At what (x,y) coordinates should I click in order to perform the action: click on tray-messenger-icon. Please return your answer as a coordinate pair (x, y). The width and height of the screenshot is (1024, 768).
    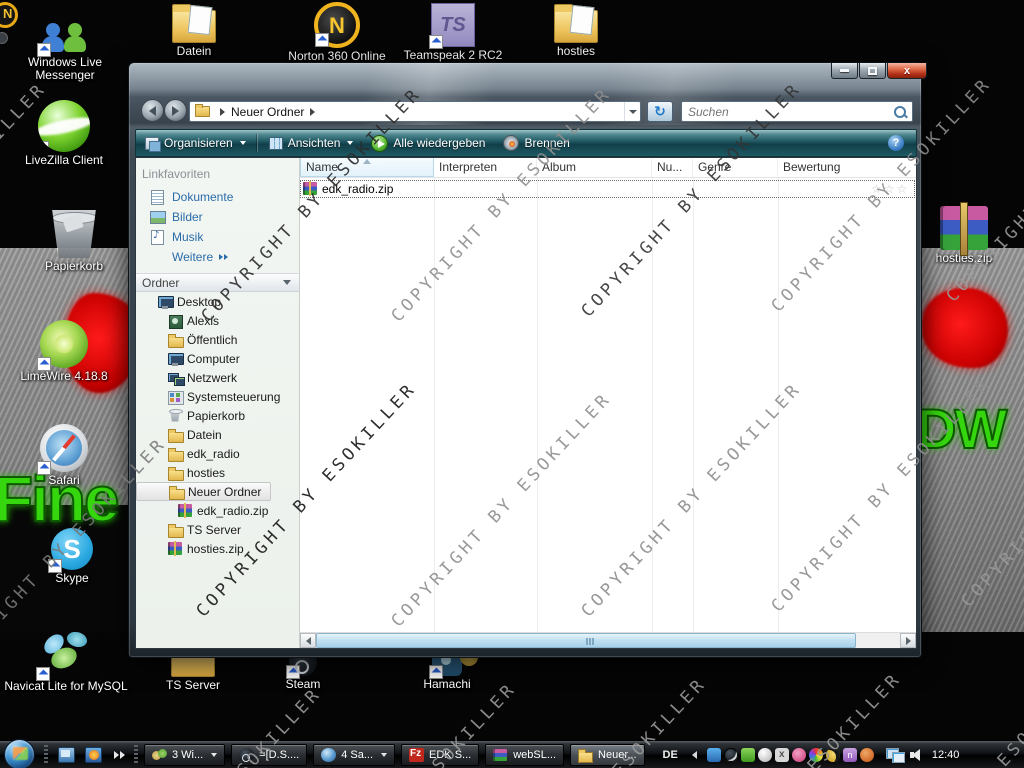
    Looking at the image, I should click on (713, 754).